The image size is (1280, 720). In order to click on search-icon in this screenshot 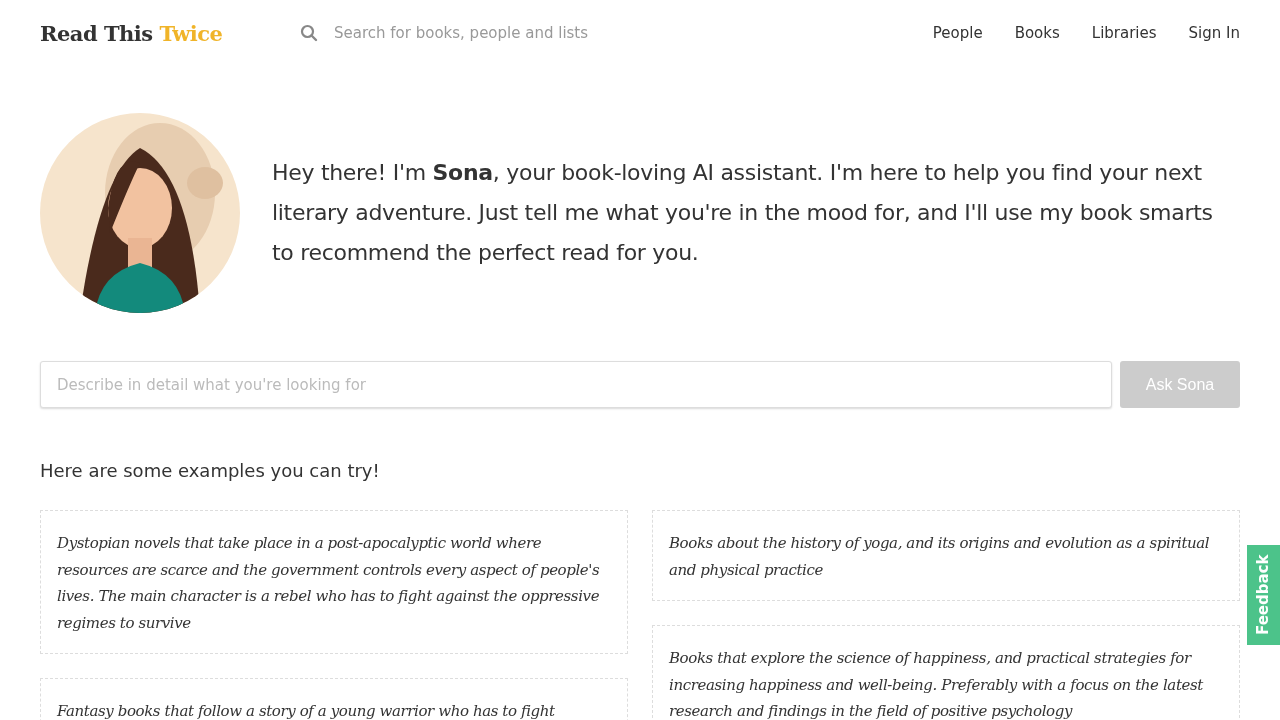, I will do `click(309, 33)`.